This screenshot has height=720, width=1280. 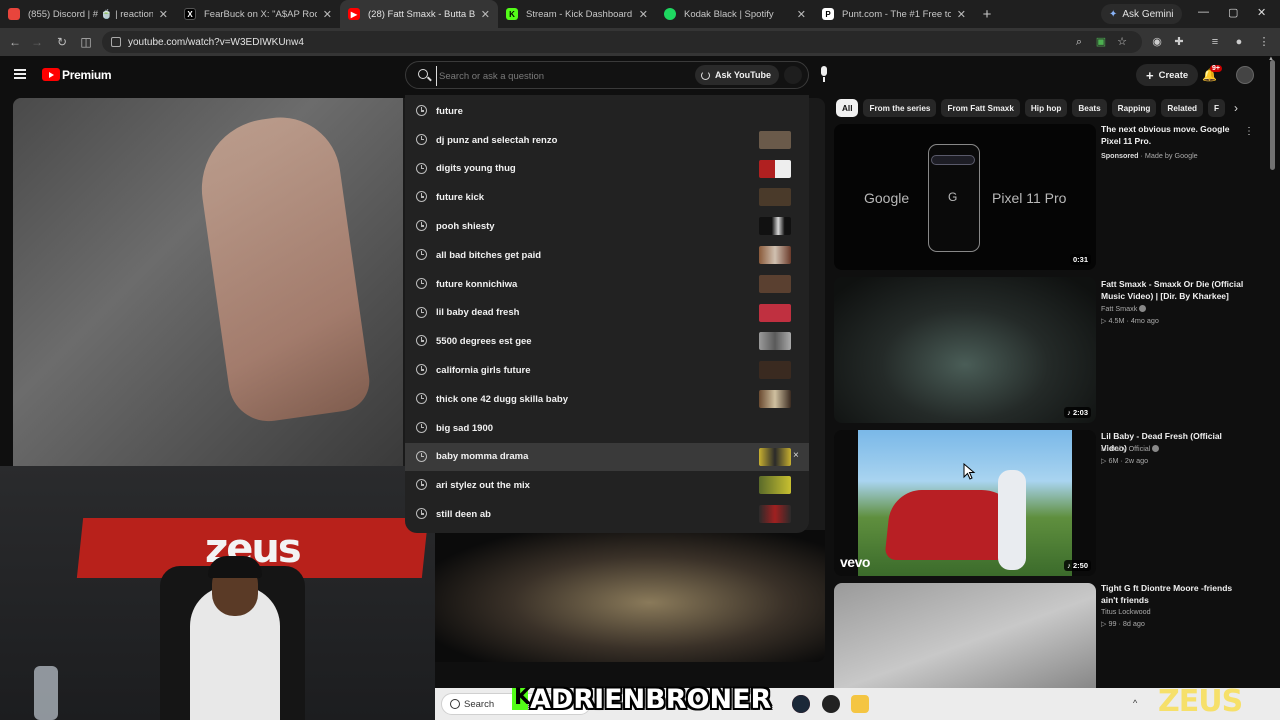 I want to click on zoom-icon: ⌕, so click(x=1079, y=42).